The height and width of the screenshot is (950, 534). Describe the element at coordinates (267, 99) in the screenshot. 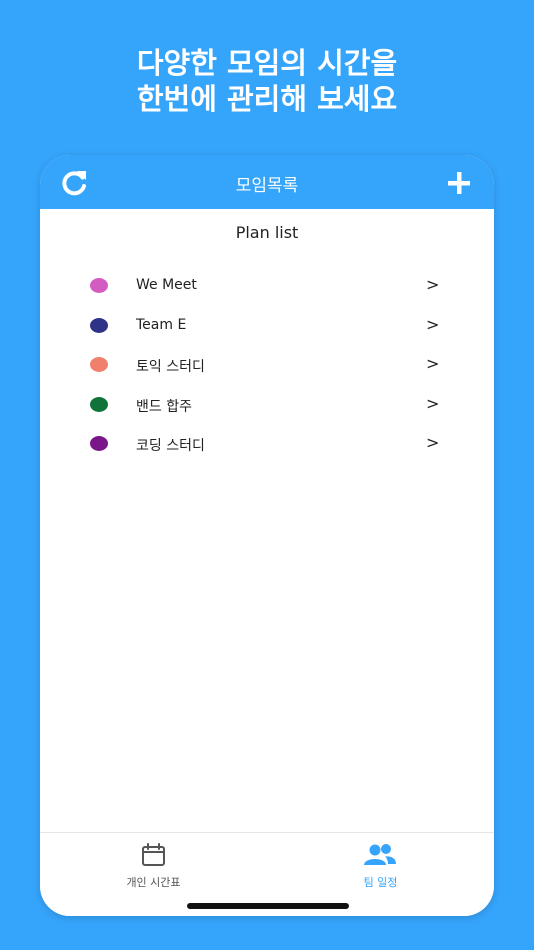

I see `promo-line-2: 한번에 관리해 보세요` at that location.